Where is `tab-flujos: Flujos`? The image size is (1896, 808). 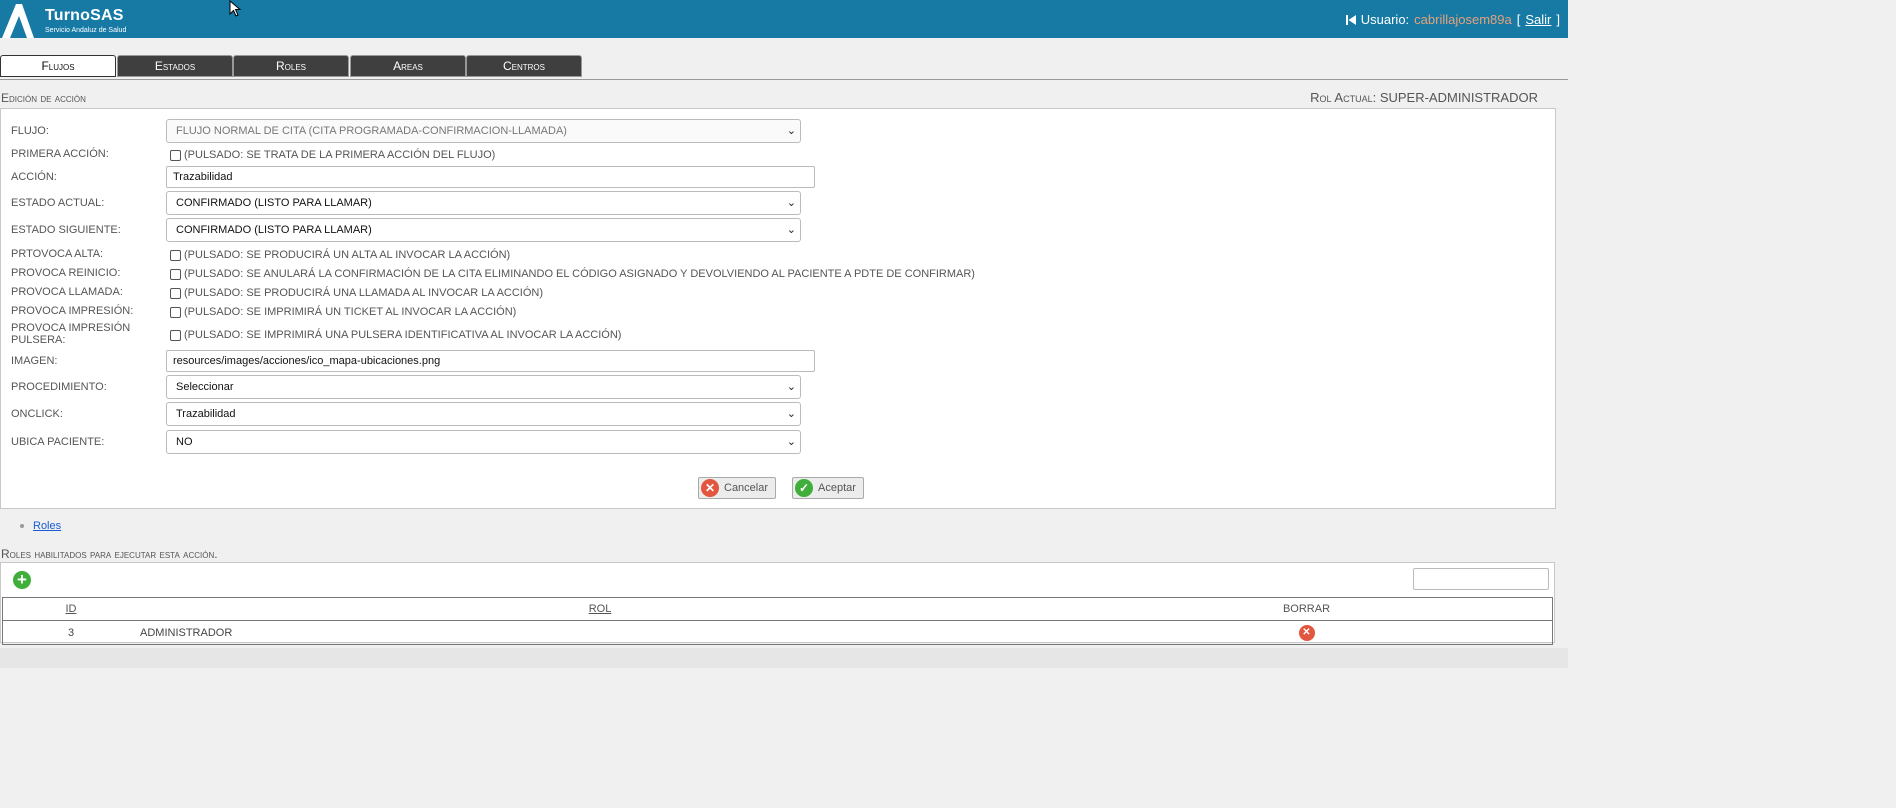 tab-flujos: Flujos is located at coordinates (58, 66).